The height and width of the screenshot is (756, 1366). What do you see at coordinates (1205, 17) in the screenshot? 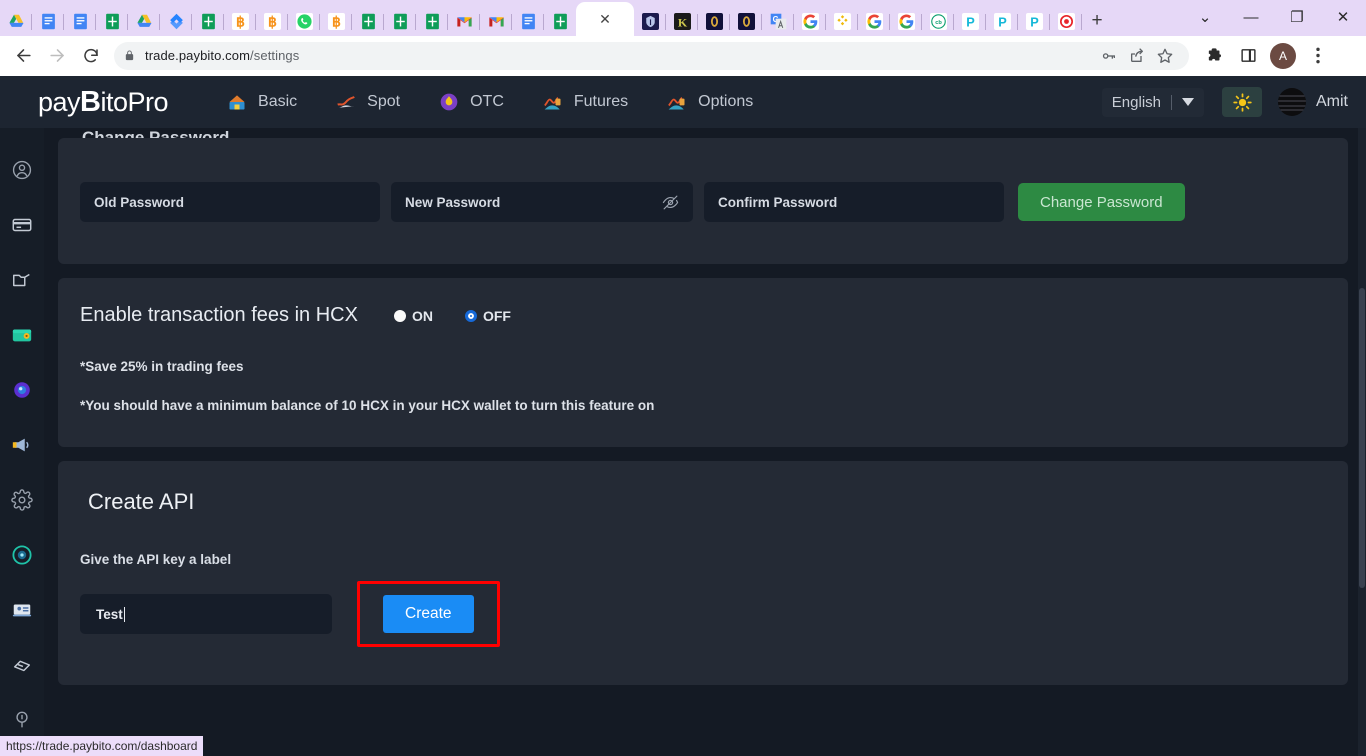
I see `tab-search-icon: ⌄` at bounding box center [1205, 17].